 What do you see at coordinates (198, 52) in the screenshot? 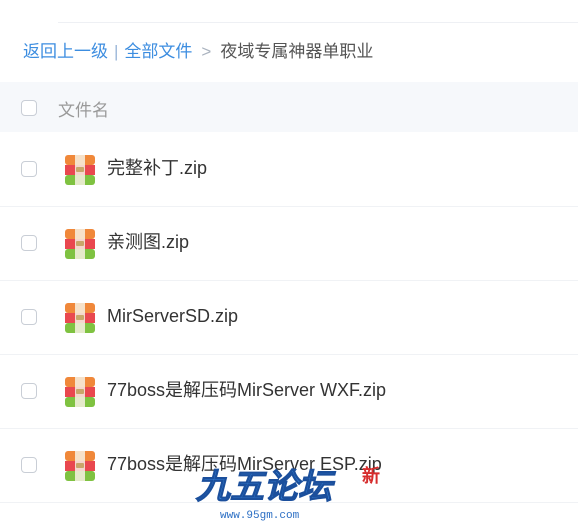
I see `breadcrumb: 返回上一级 | 全部文件 > 夜域专属神器单职业` at bounding box center [198, 52].